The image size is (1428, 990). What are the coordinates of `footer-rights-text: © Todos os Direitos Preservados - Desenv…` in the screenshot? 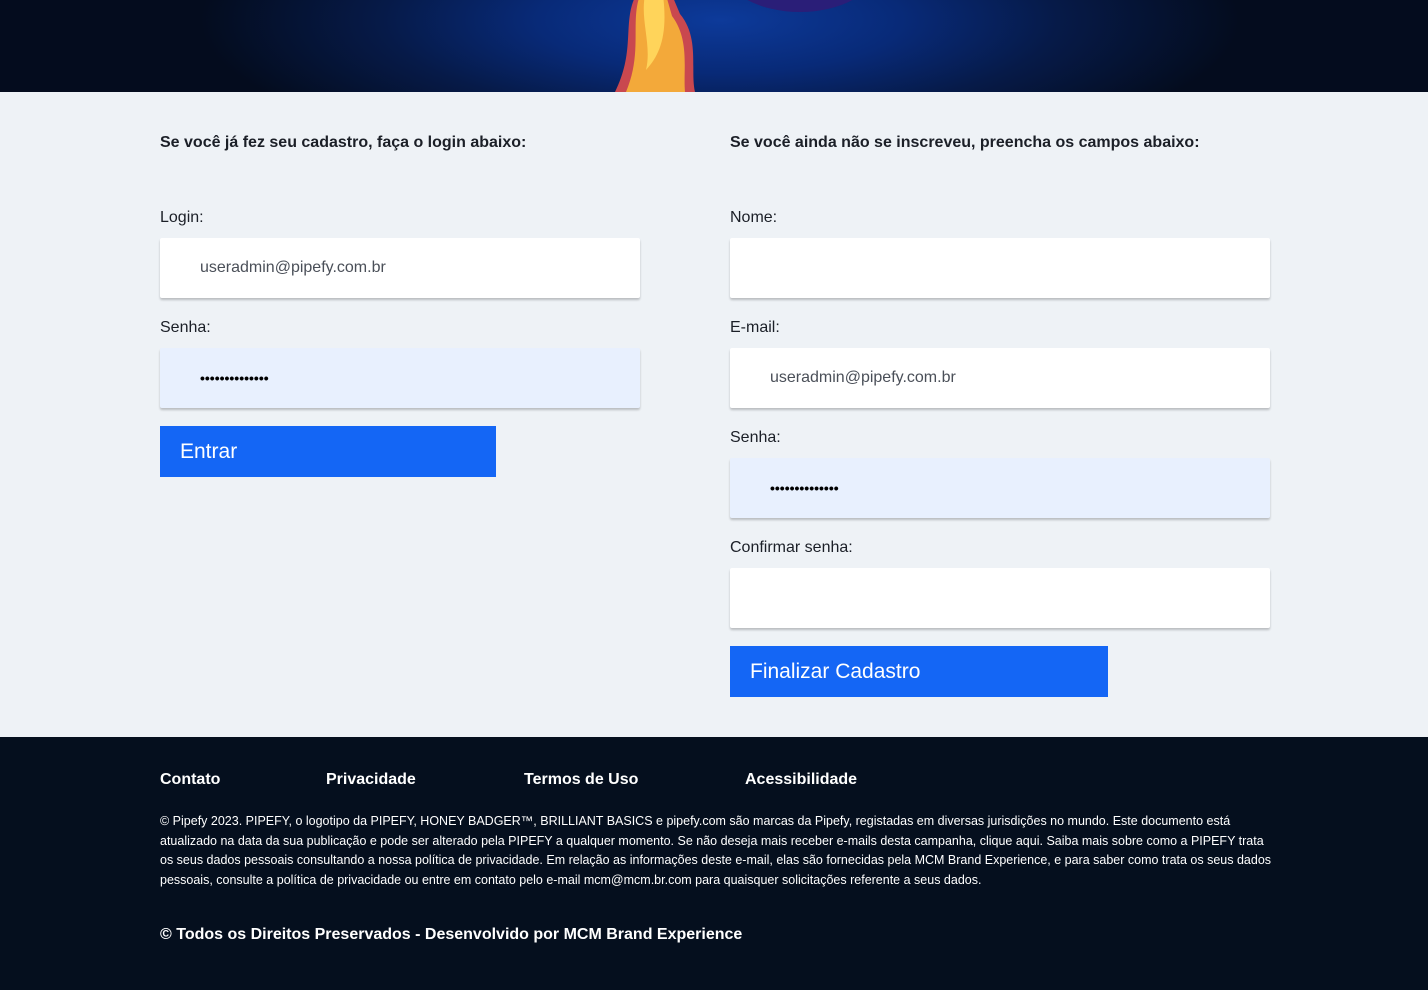 It's located at (451, 934).